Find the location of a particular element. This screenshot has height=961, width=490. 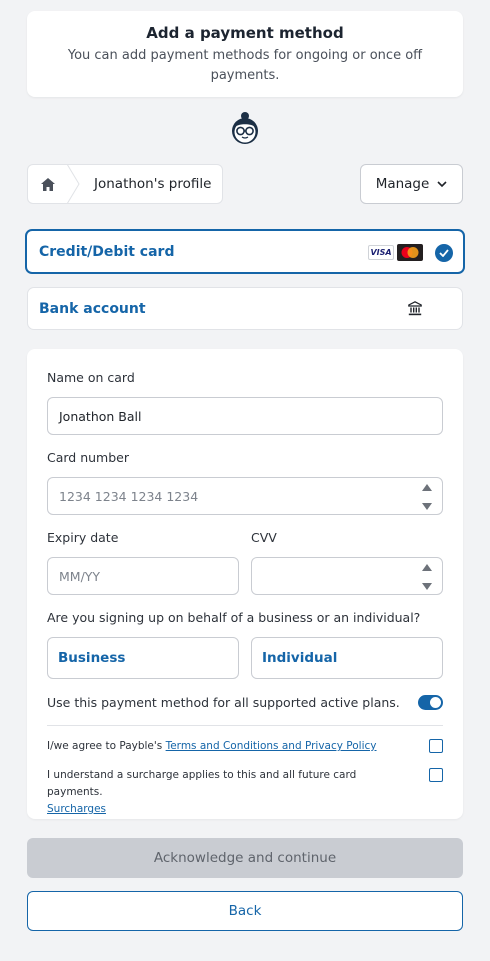

surcharges-link: Surcharges is located at coordinates (76, 809).